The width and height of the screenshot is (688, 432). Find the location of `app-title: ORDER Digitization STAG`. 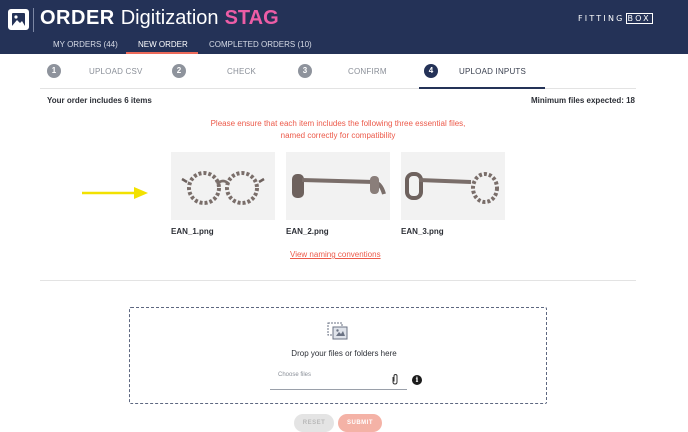

app-title: ORDER Digitization STAG is located at coordinates (159, 18).